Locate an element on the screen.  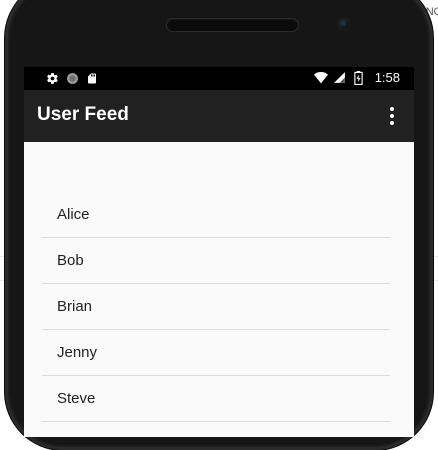
status-bar-system: 1:58 is located at coordinates (356, 77).